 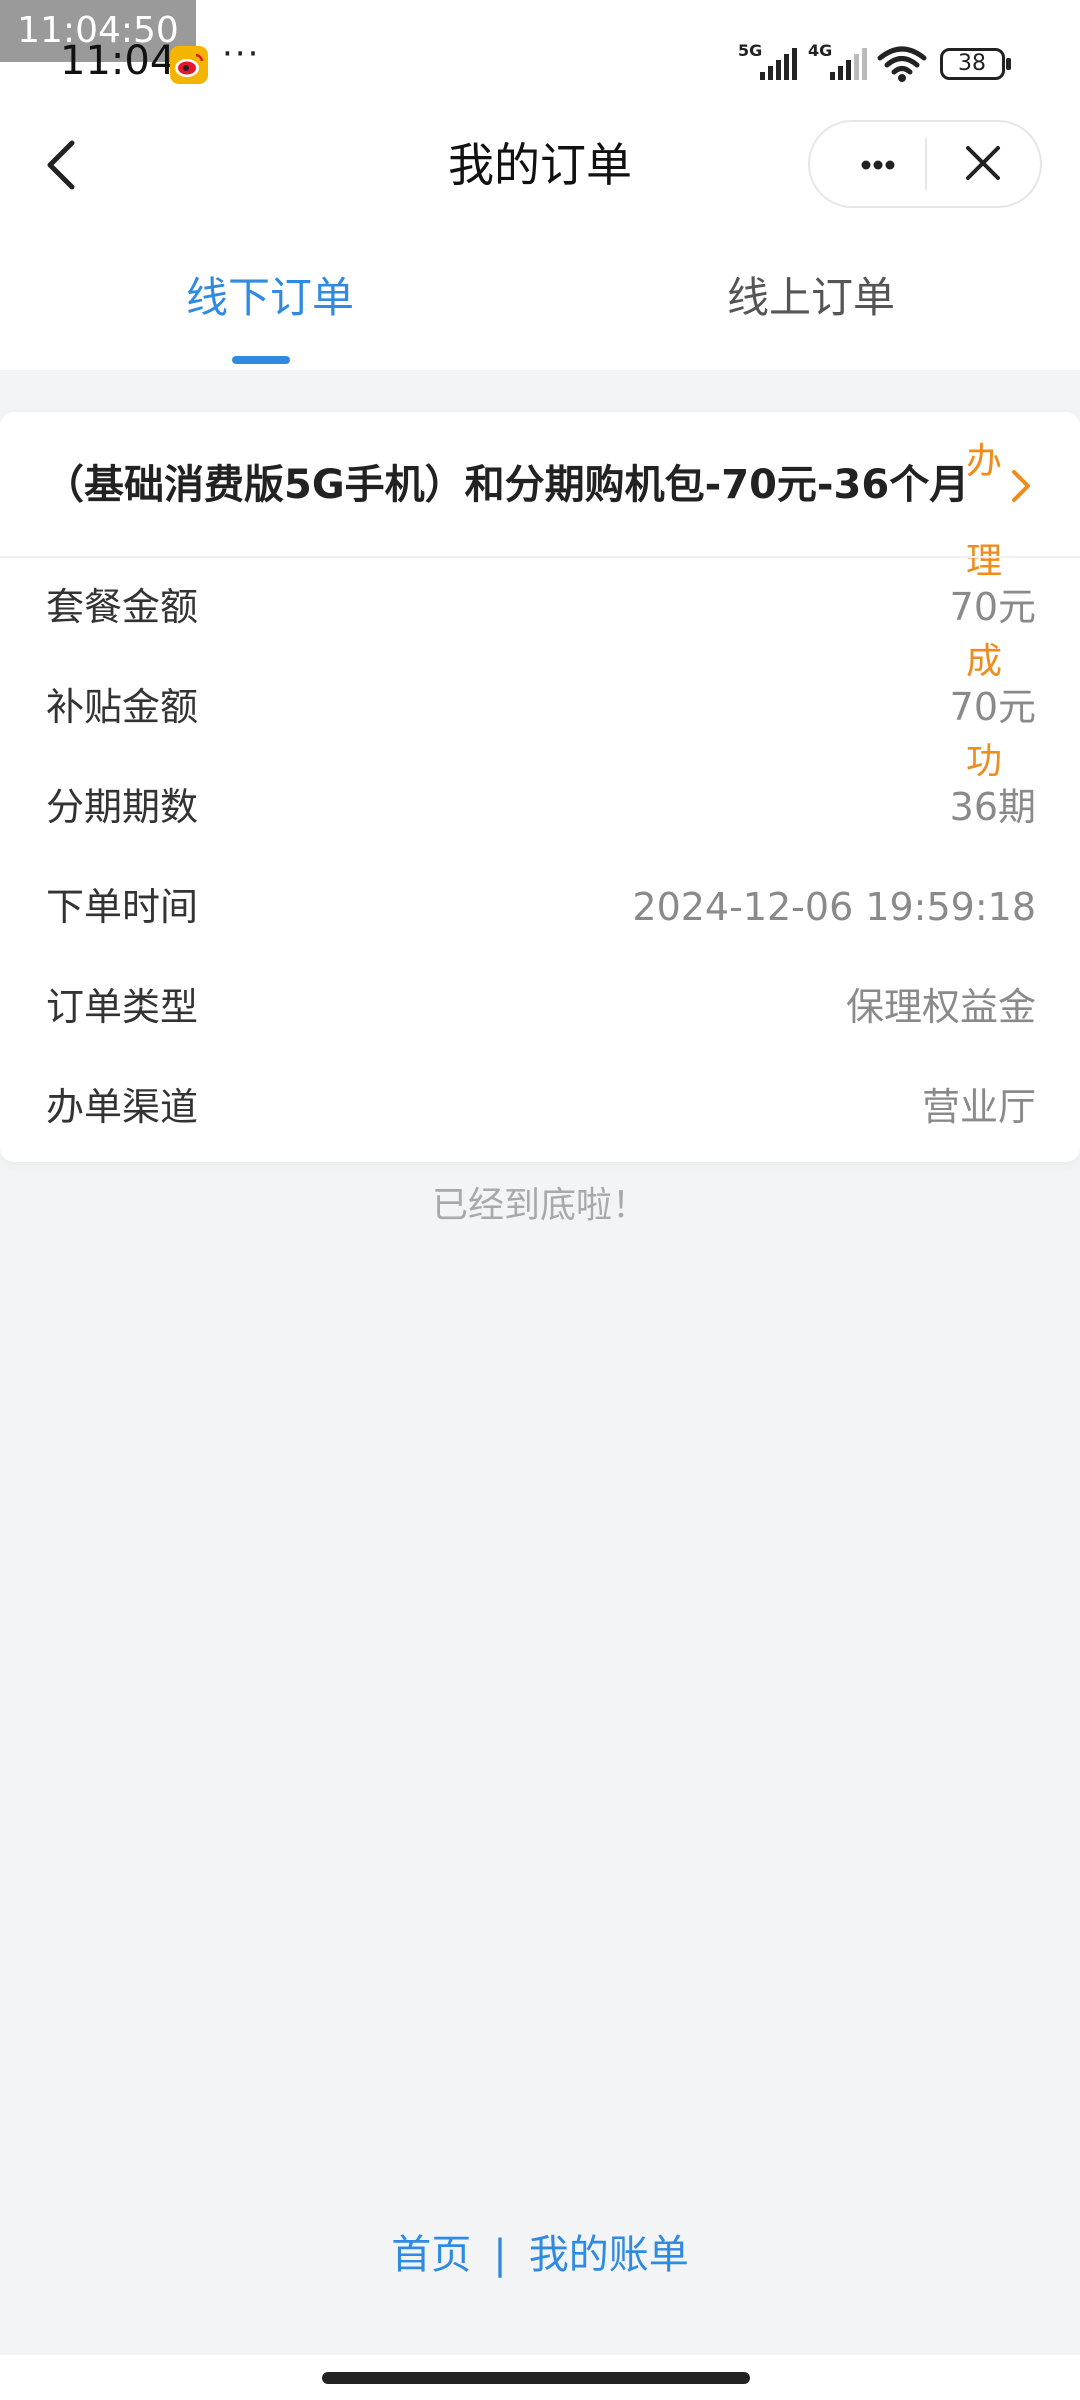 I want to click on battery-level: 38, so click(x=972, y=63).